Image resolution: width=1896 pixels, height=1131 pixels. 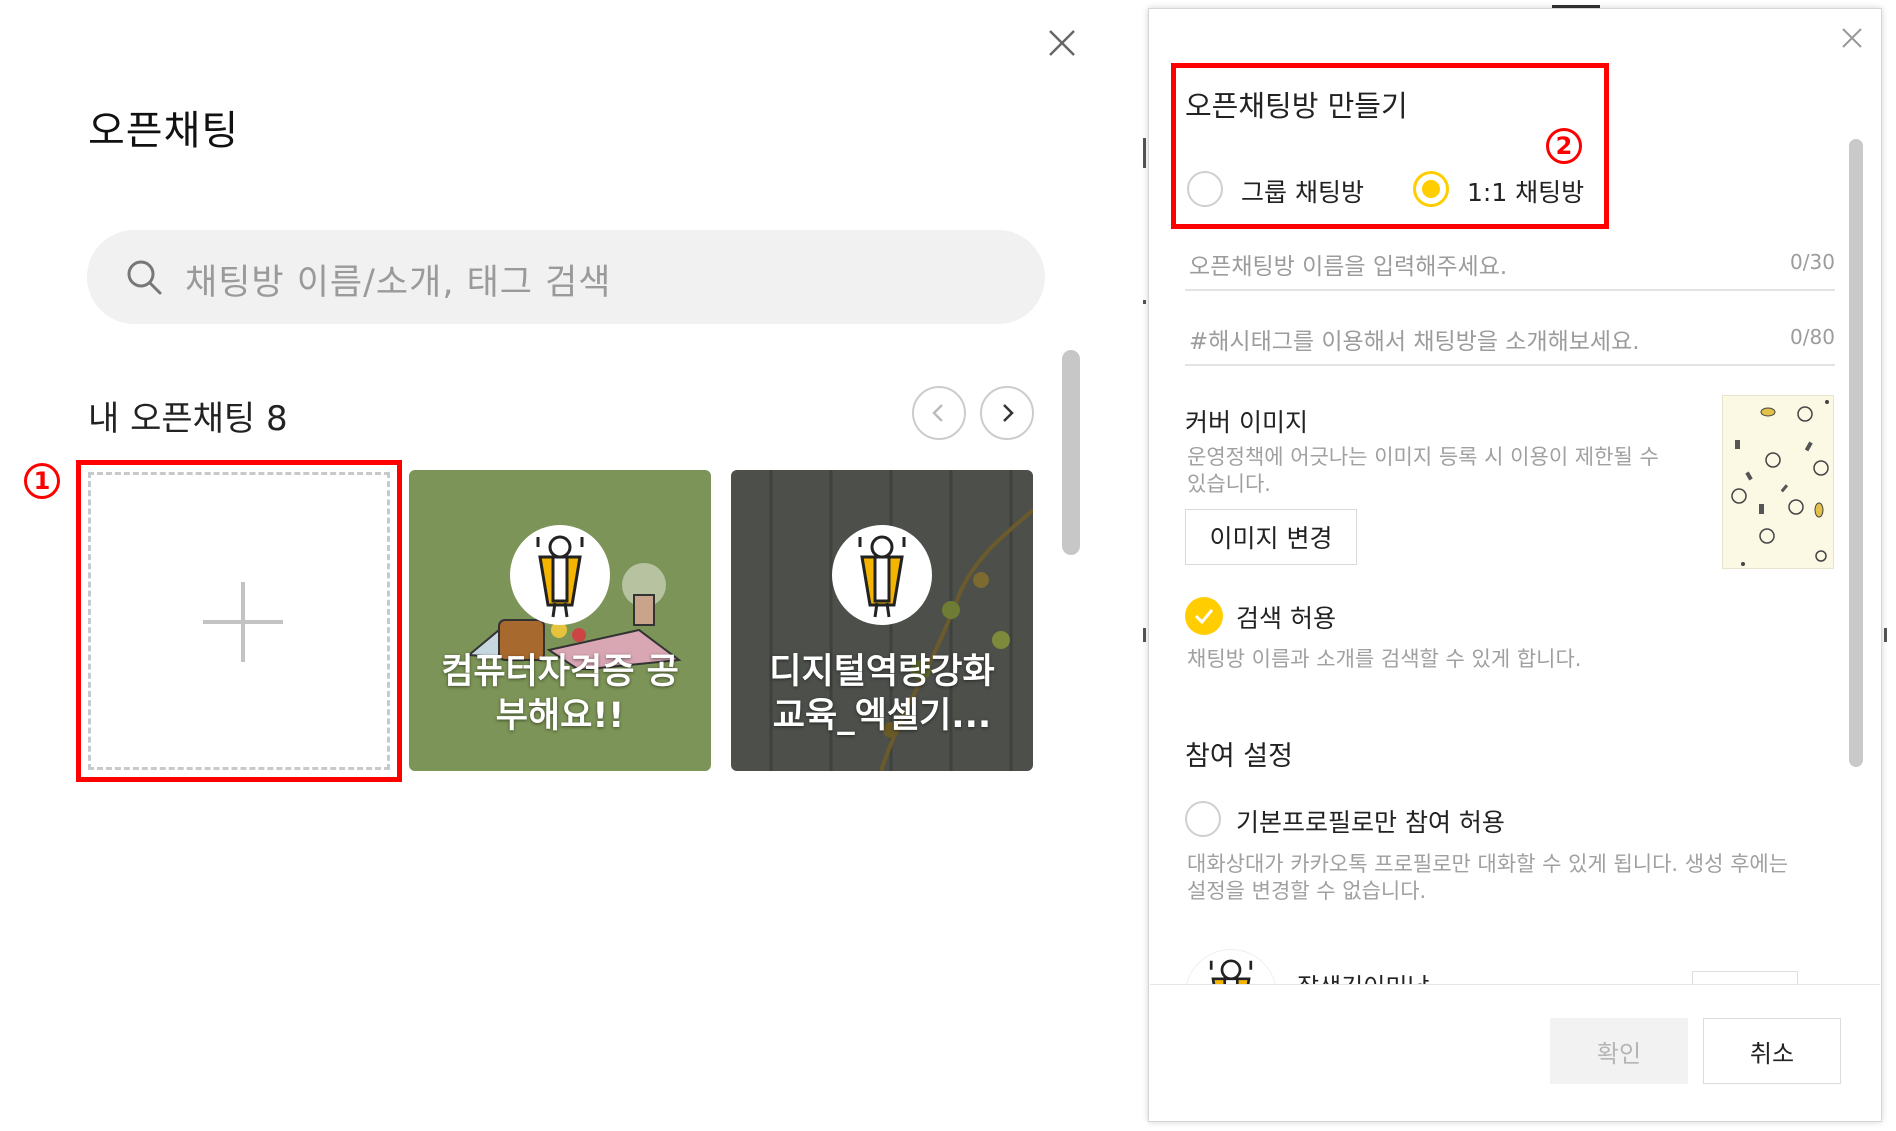 What do you see at coordinates (1812, 262) in the screenshot?
I see `room-name-counter: 0/30` at bounding box center [1812, 262].